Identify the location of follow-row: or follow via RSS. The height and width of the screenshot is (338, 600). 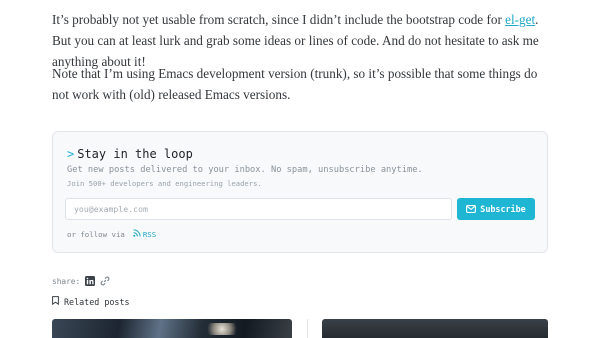
(111, 234).